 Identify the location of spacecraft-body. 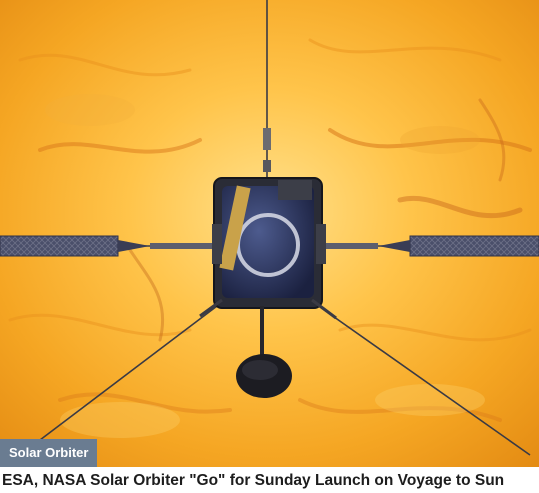
(268, 248).